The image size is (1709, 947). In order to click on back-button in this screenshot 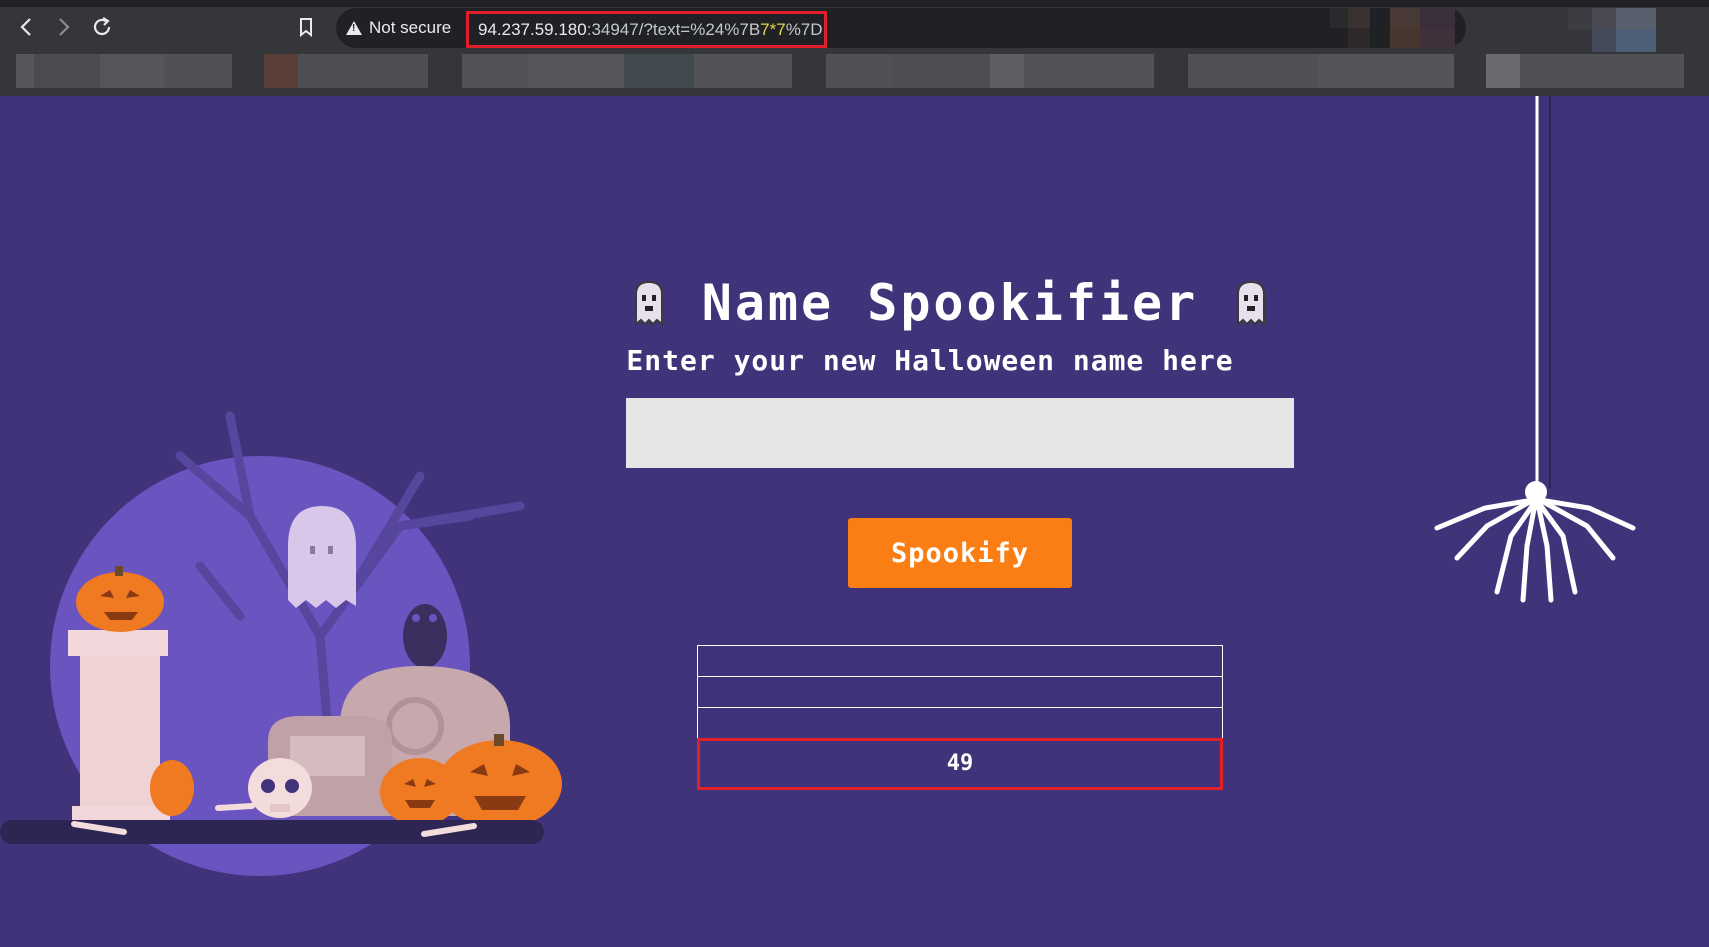, I will do `click(27, 27)`.